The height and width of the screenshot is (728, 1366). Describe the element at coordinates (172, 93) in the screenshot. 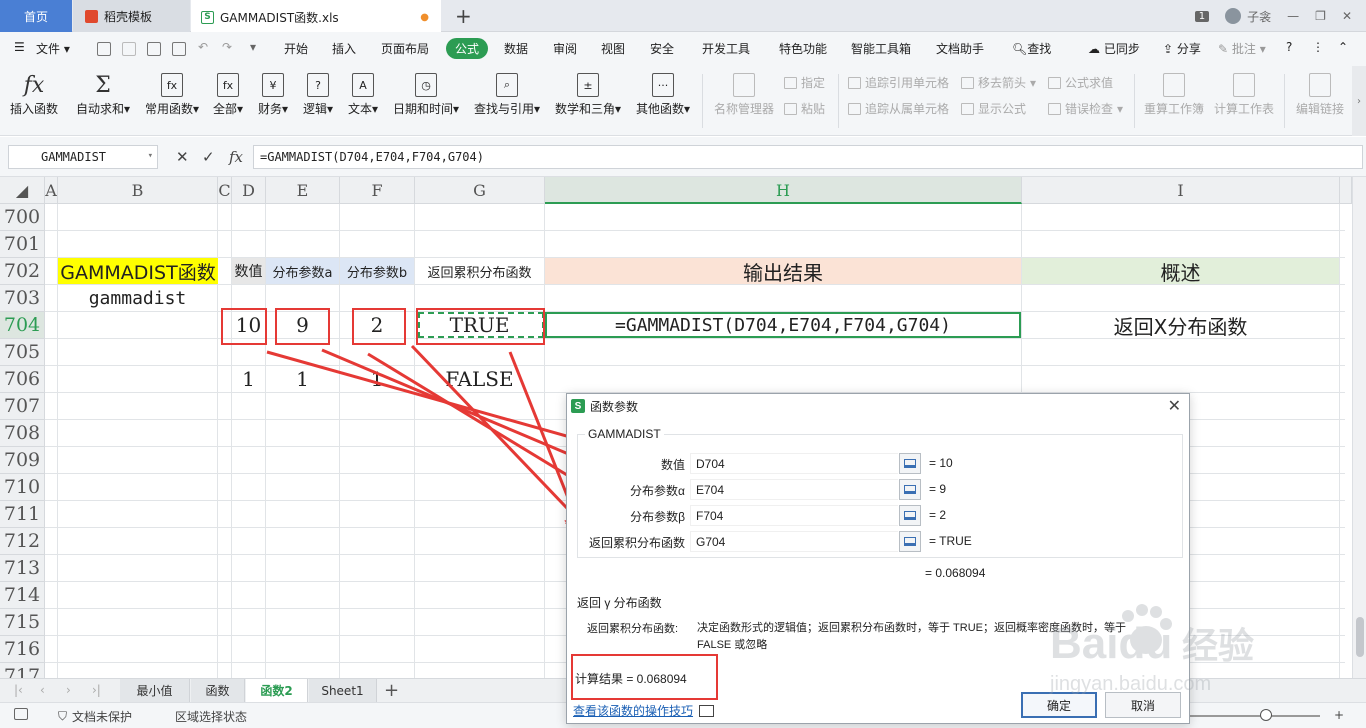

I see `common-functions-button: fx 常用函数▾` at that location.